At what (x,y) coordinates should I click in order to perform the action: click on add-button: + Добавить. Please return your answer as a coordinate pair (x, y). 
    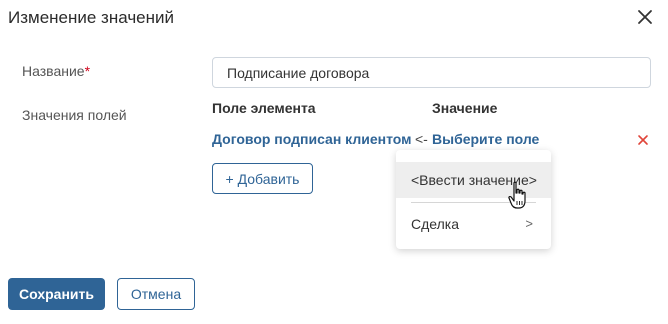
    Looking at the image, I should click on (262, 178).